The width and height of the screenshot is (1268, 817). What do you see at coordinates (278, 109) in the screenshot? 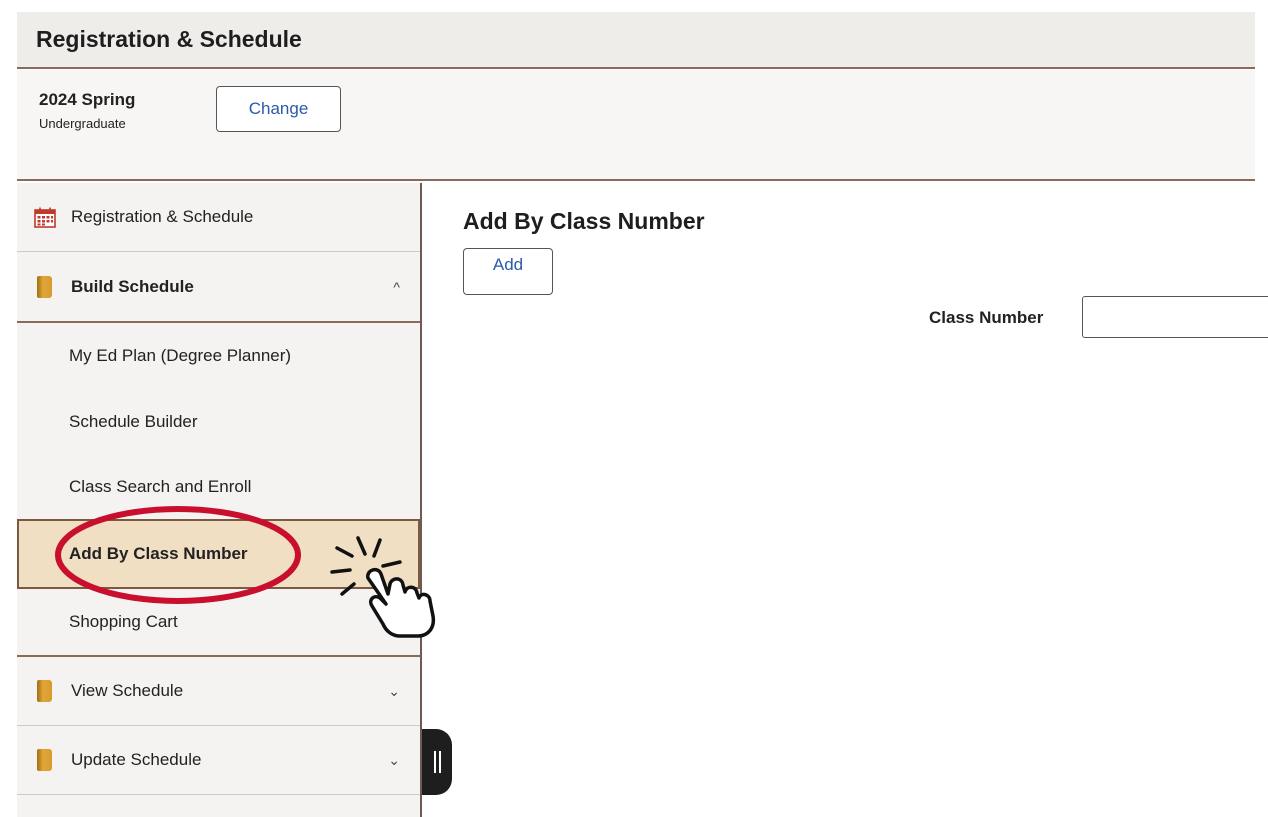
I see `change-term-button: Change` at bounding box center [278, 109].